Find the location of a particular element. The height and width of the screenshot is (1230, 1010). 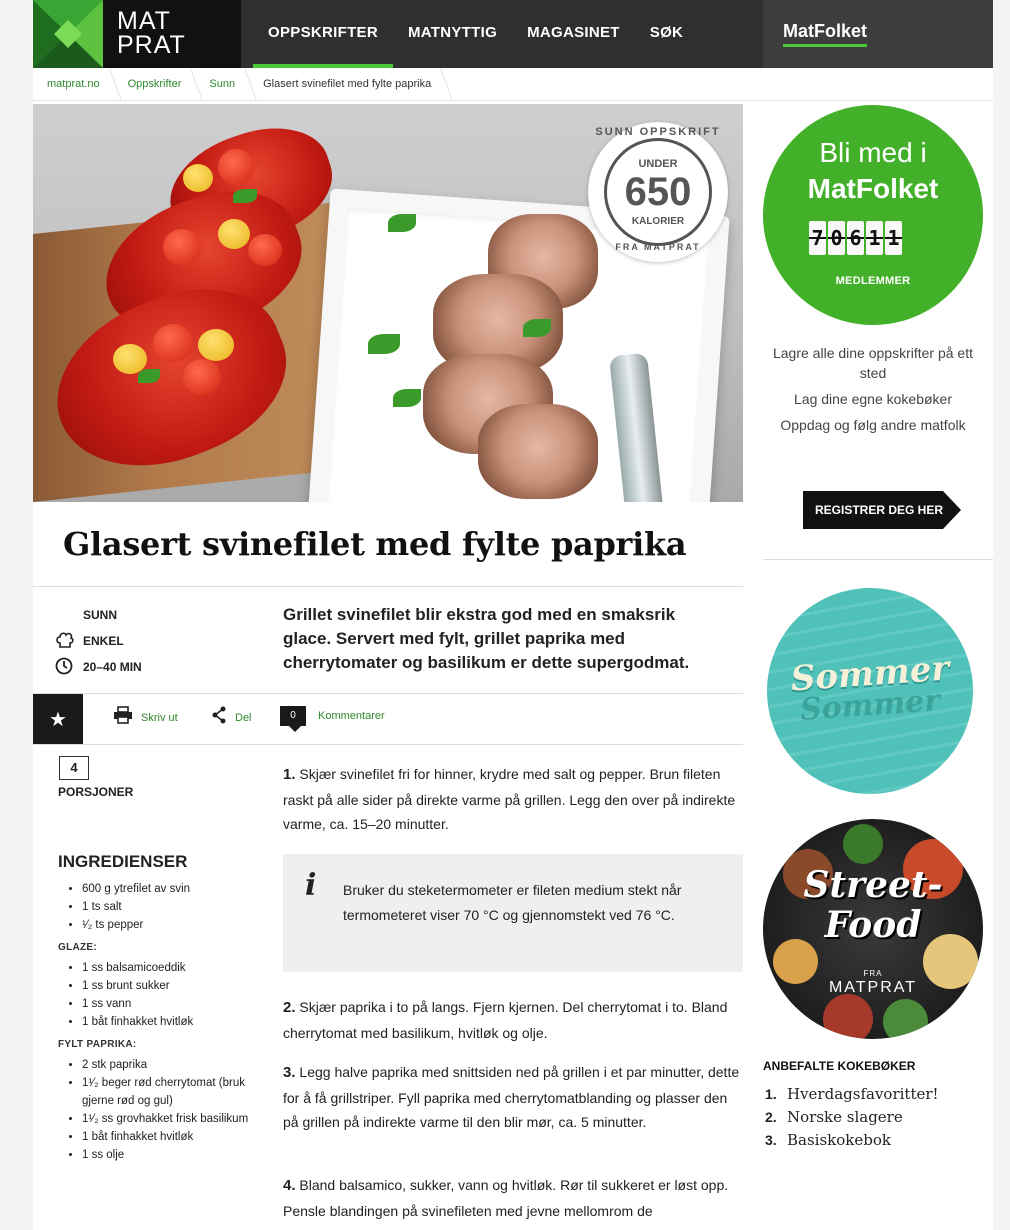

print-label: Skriv ut is located at coordinates (159, 717).